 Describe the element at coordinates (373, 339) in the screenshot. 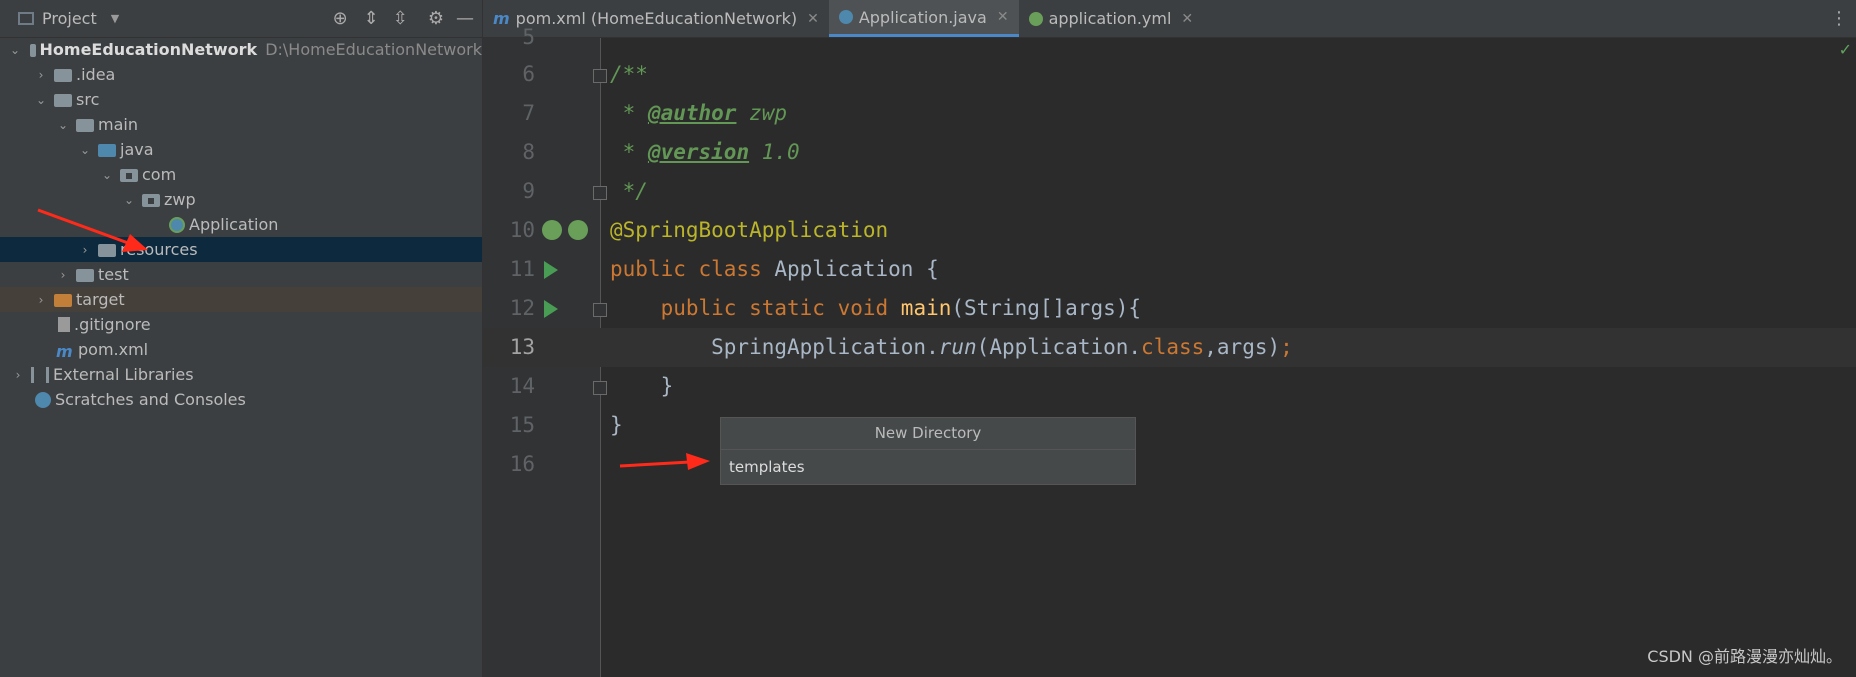

I see `red-arrow-annotation` at that location.